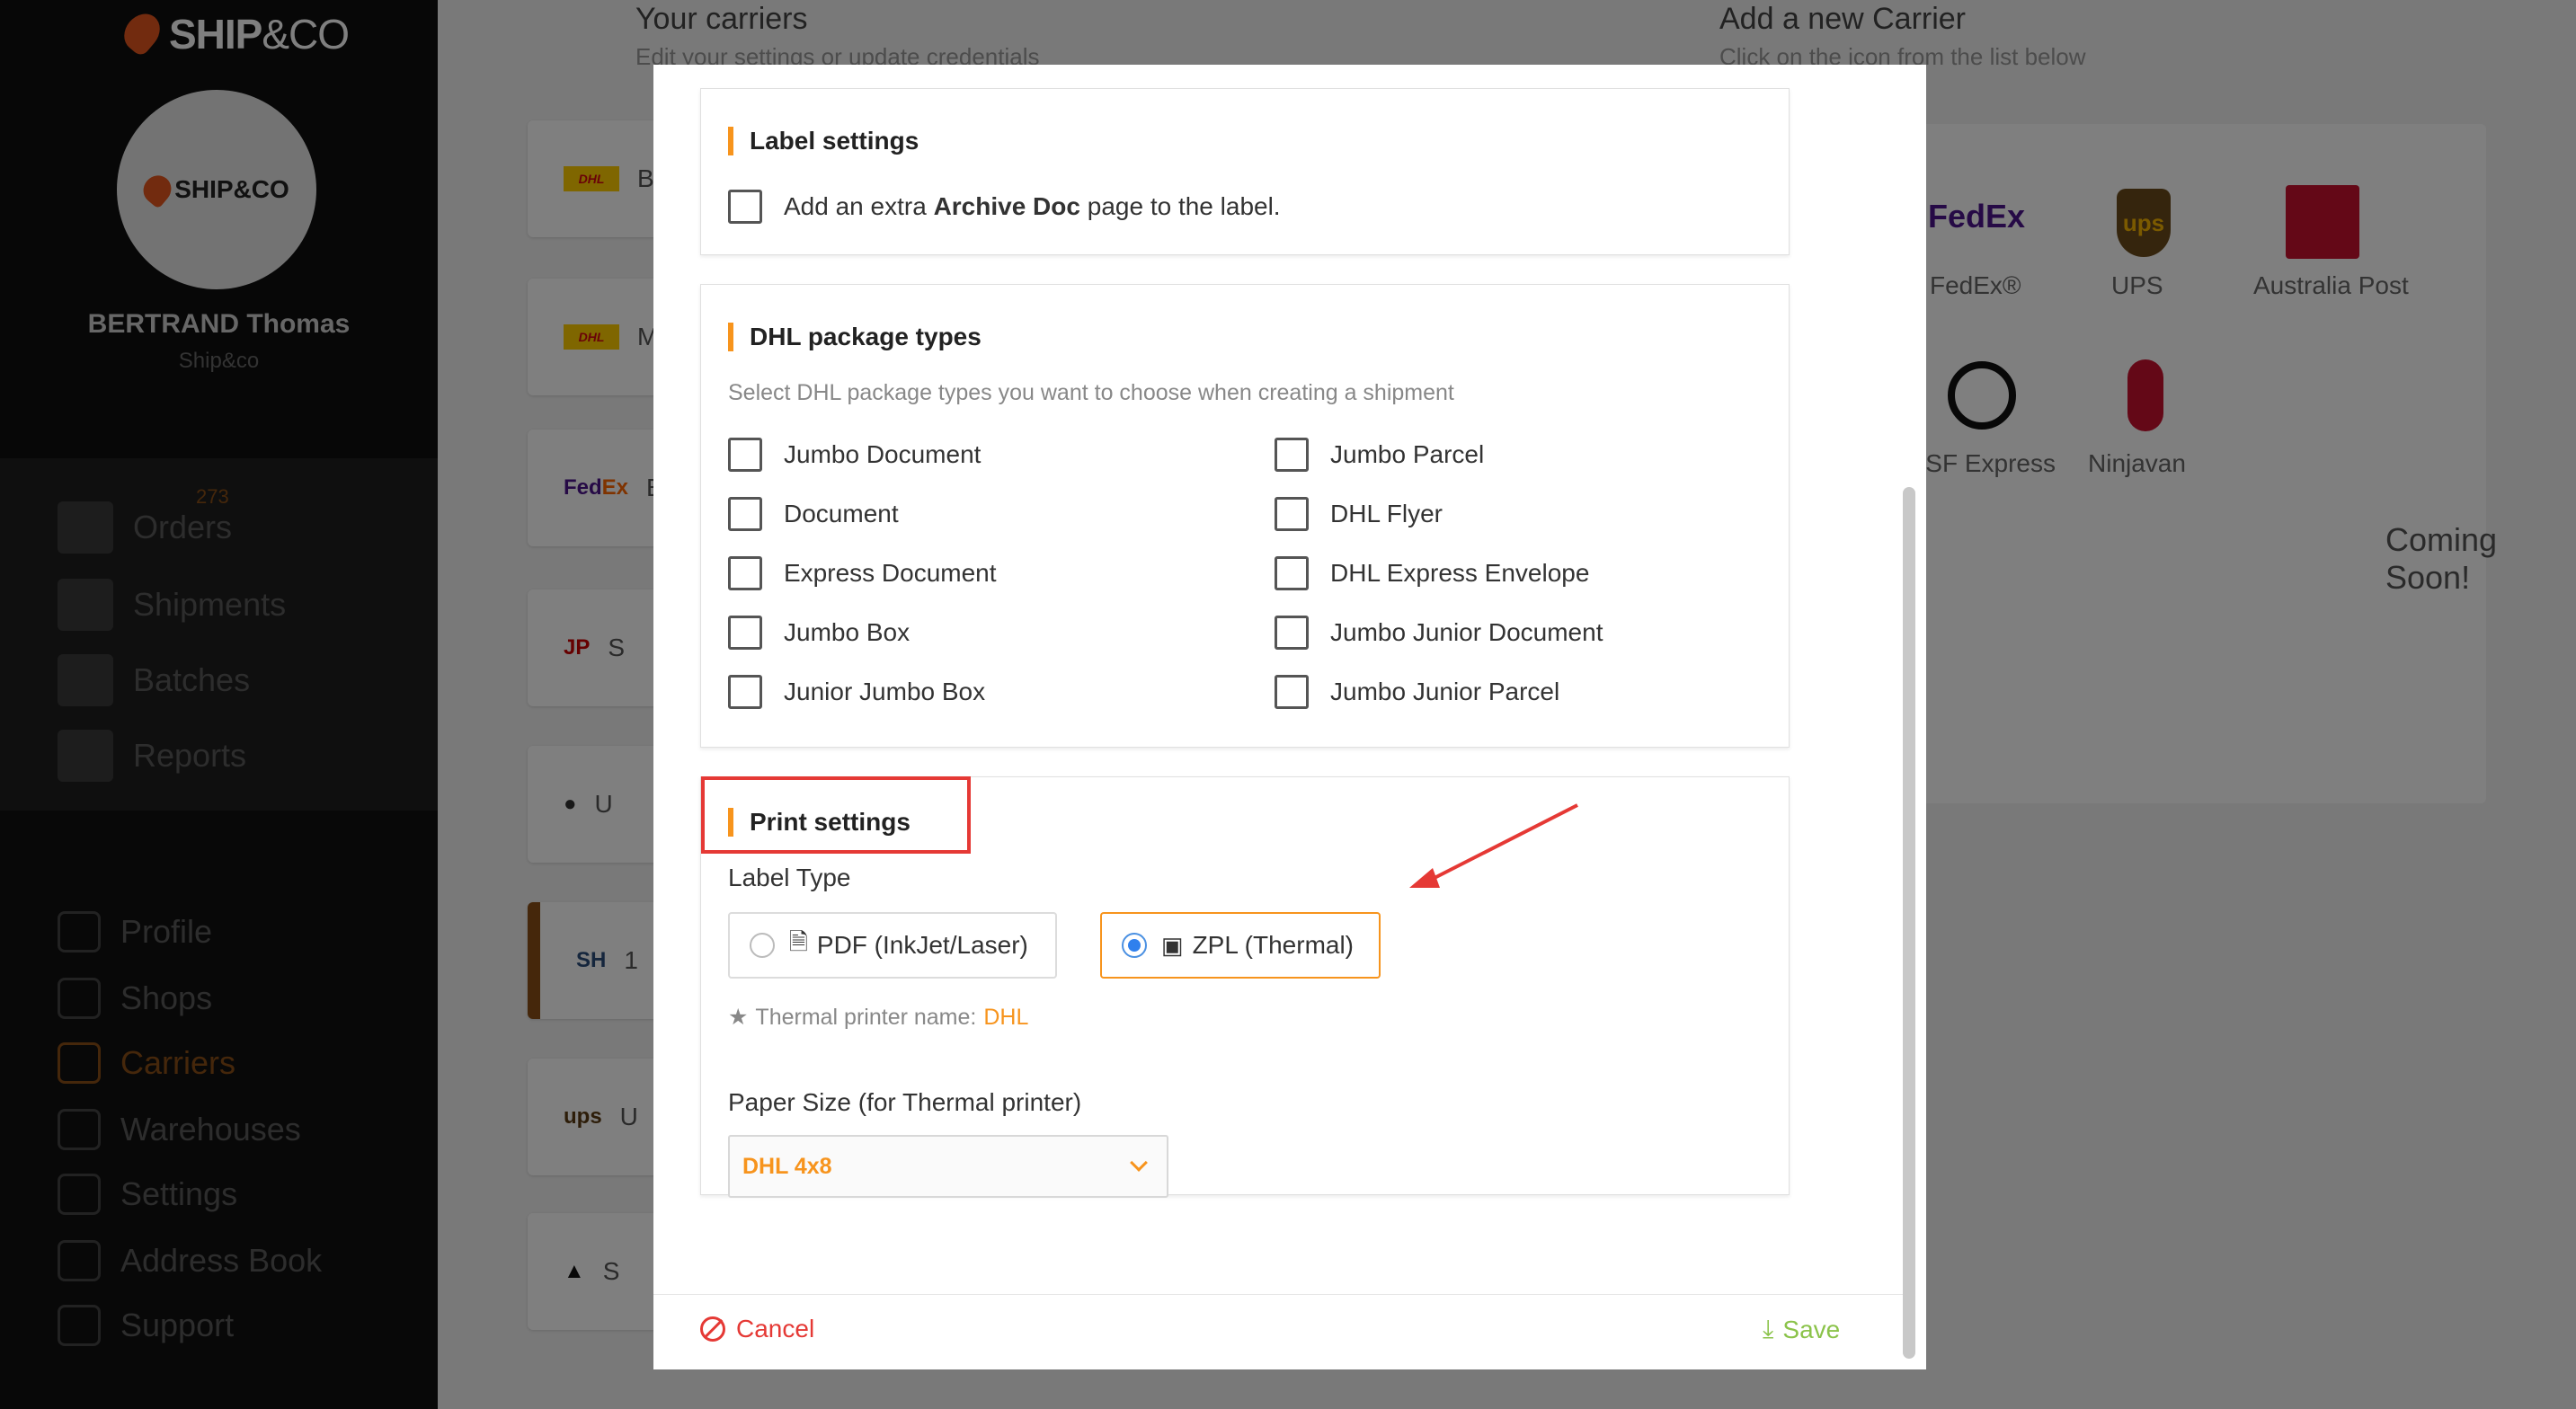 The image size is (2576, 1409). What do you see at coordinates (1424, 878) in the screenshot?
I see `arrow-head` at bounding box center [1424, 878].